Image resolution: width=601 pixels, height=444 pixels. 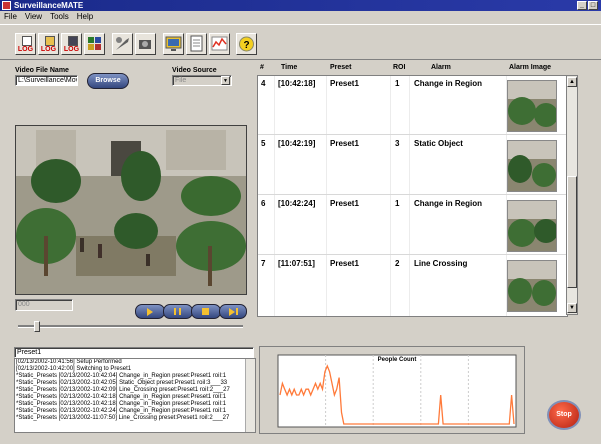 What do you see at coordinates (297, 83) in the screenshot?
I see `row-time: [10:42:18]` at bounding box center [297, 83].